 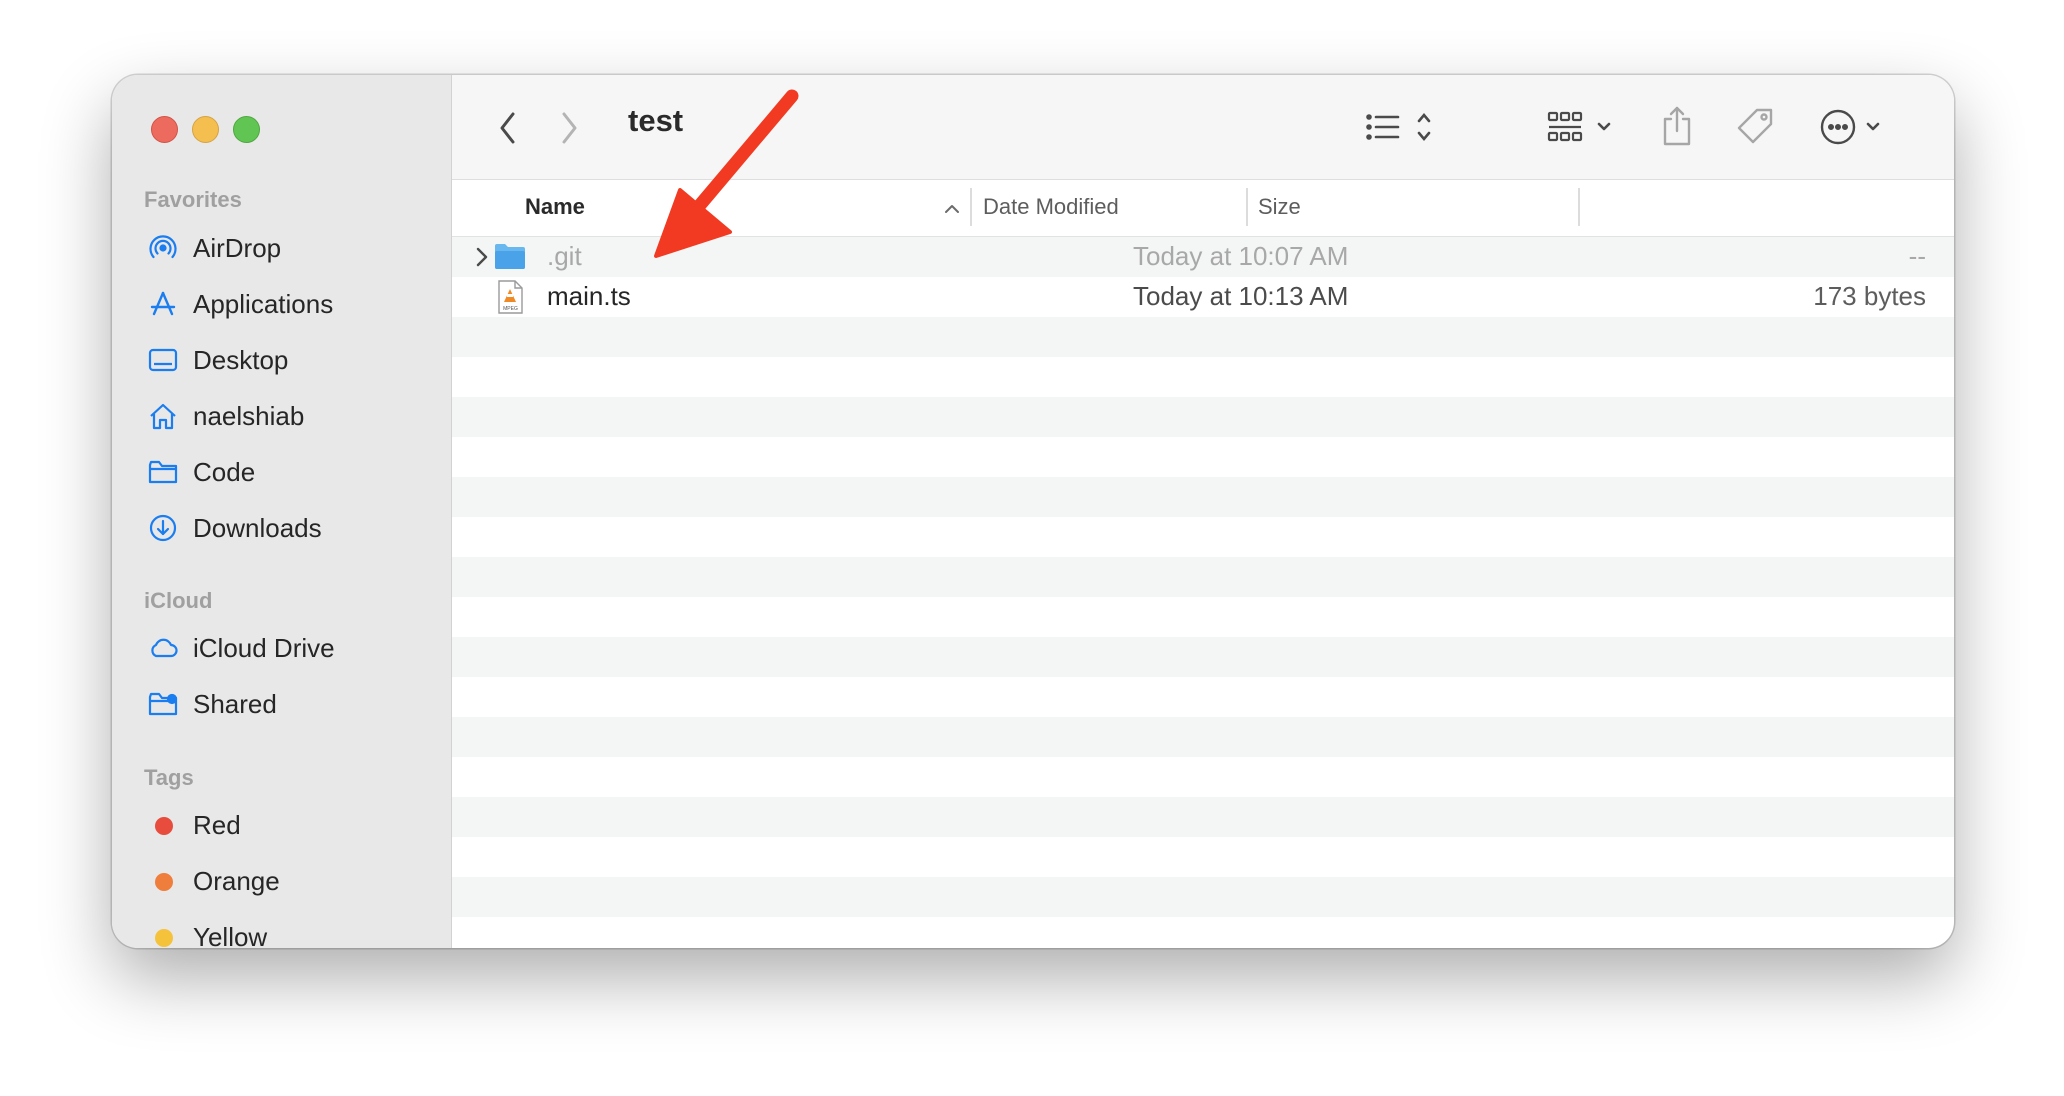 I want to click on sidebar-item-desktop: Desktop, so click(x=282, y=360).